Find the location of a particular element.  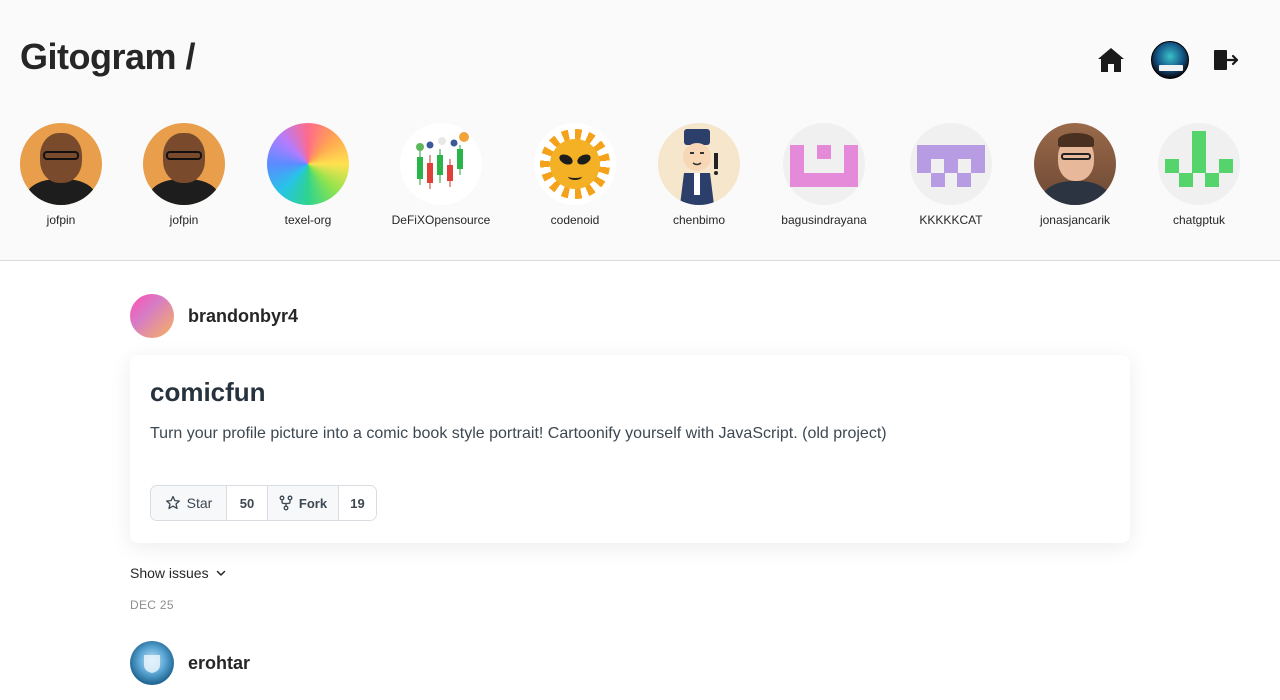

star-icon is located at coordinates (172, 502).